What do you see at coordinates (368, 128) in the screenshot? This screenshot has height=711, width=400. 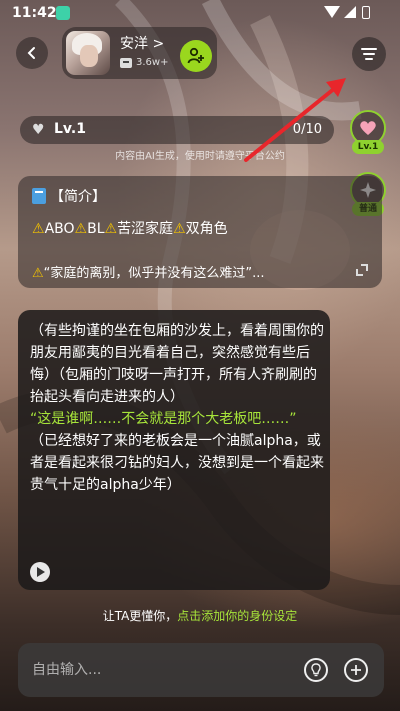 I see `heart-pink-icon` at bounding box center [368, 128].